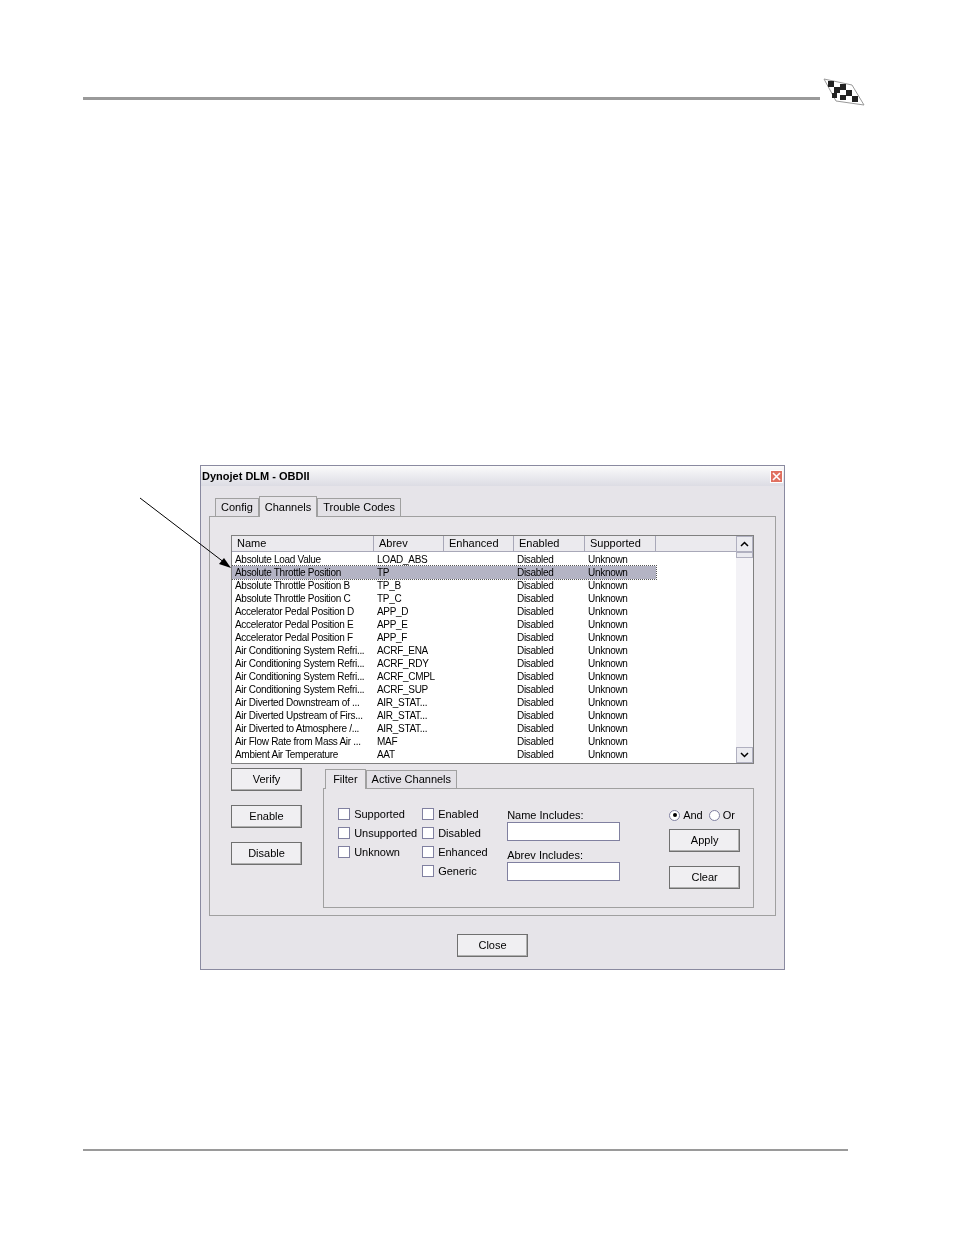 The image size is (954, 1235). Describe the element at coordinates (293, 598) in the screenshot. I see `table-cell: Absolute Throttle Position C` at that location.